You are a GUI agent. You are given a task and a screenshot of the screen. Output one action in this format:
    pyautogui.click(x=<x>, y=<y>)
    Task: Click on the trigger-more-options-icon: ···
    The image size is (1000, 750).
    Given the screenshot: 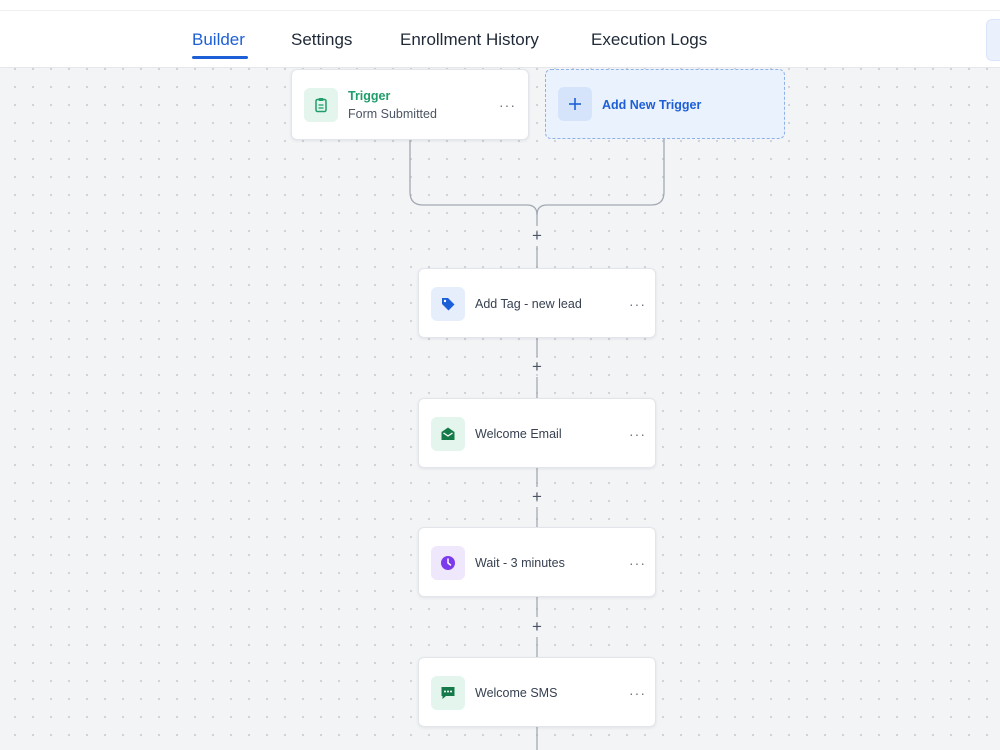 What is the action you would take?
    pyautogui.click(x=507, y=105)
    